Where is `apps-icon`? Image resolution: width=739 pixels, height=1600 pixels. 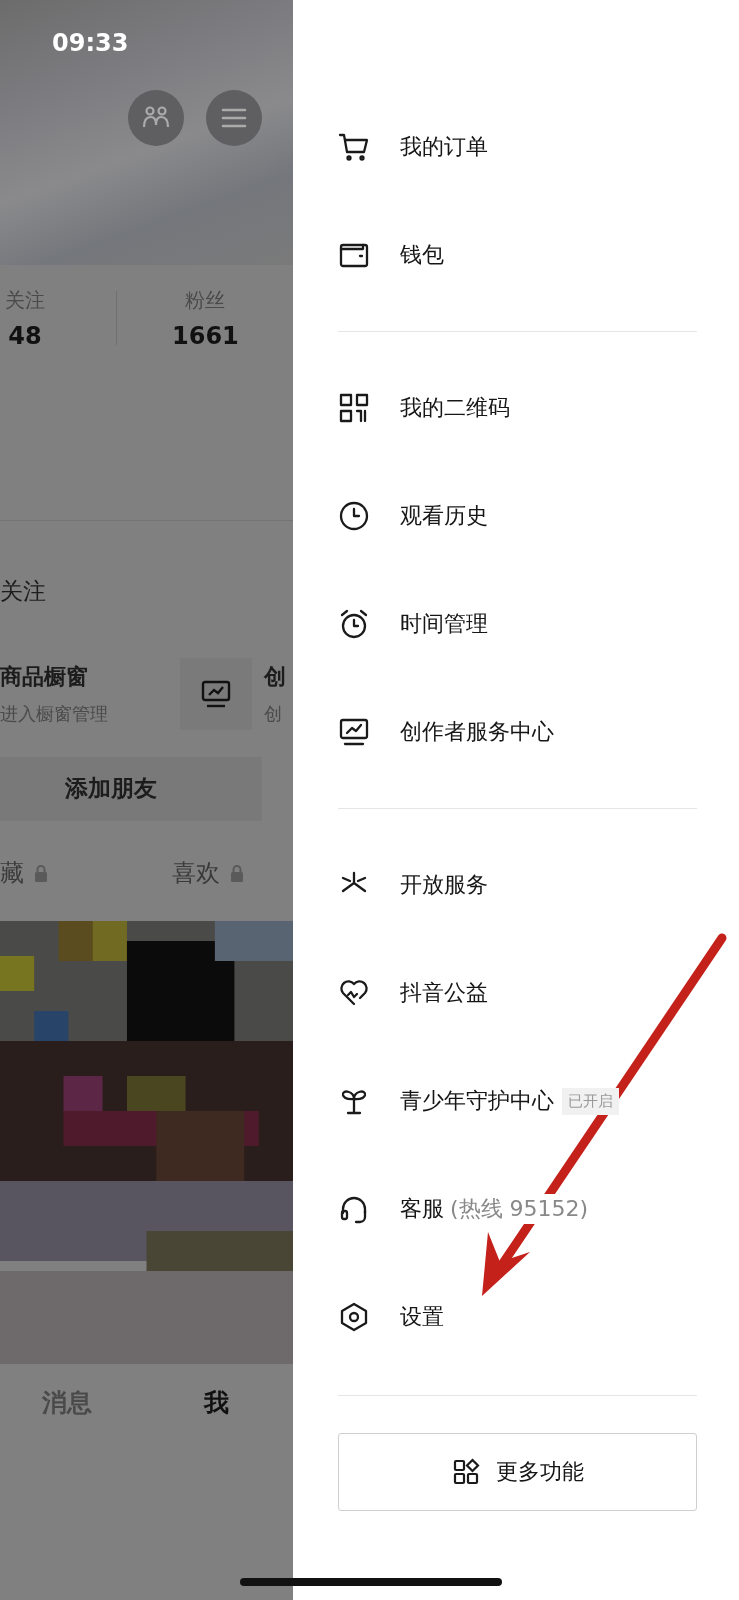 apps-icon is located at coordinates (465, 1472).